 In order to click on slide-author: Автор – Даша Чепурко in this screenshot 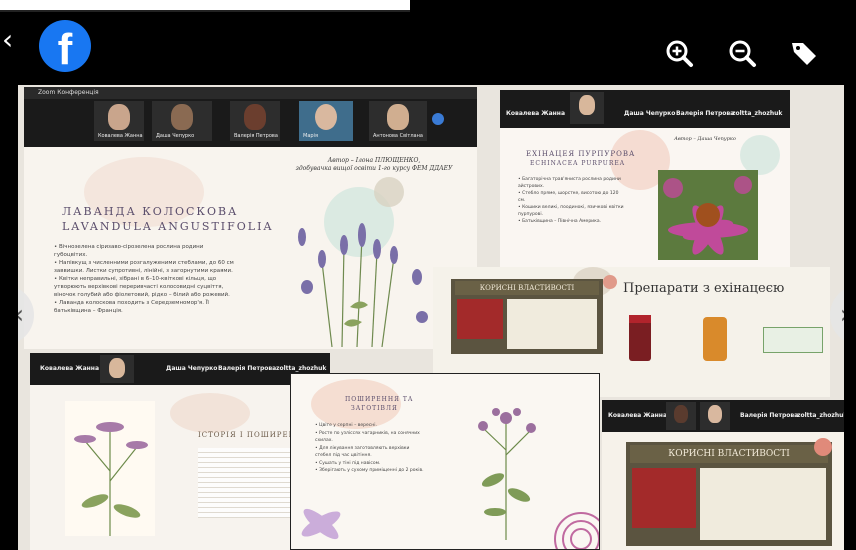, I will do `click(705, 139)`.